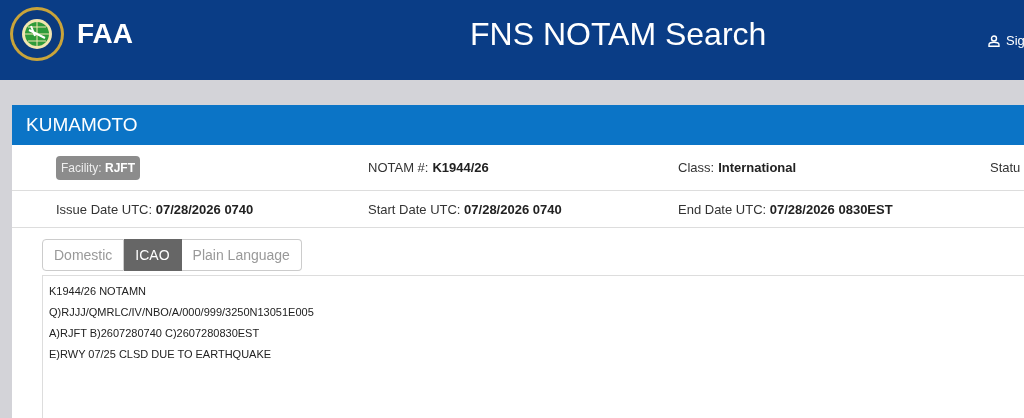 The image size is (1024, 418). What do you see at coordinates (518, 125) in the screenshot?
I see `panel-title: KUMAMOTO` at bounding box center [518, 125].